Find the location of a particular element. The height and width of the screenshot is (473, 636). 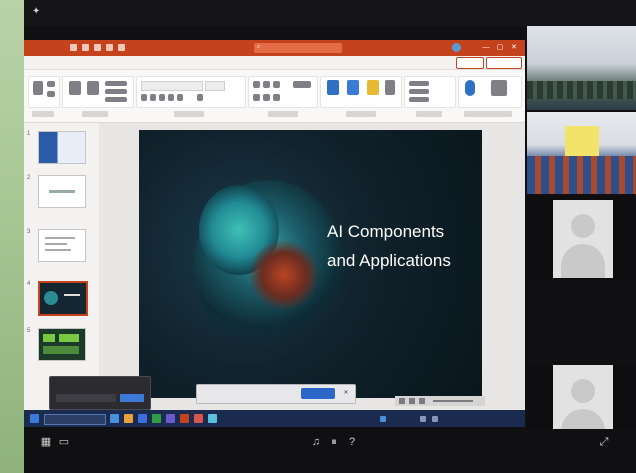

arrange-icon is located at coordinates (353, 87).